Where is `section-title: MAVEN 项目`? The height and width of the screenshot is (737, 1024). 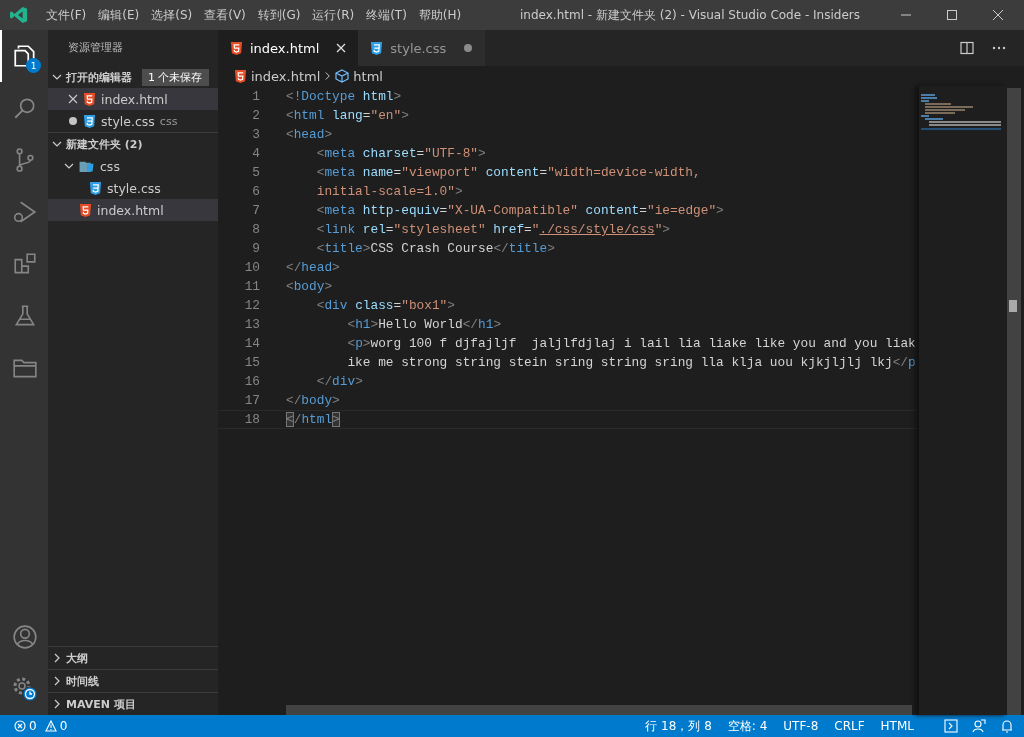 section-title: MAVEN 项目 is located at coordinates (101, 704).